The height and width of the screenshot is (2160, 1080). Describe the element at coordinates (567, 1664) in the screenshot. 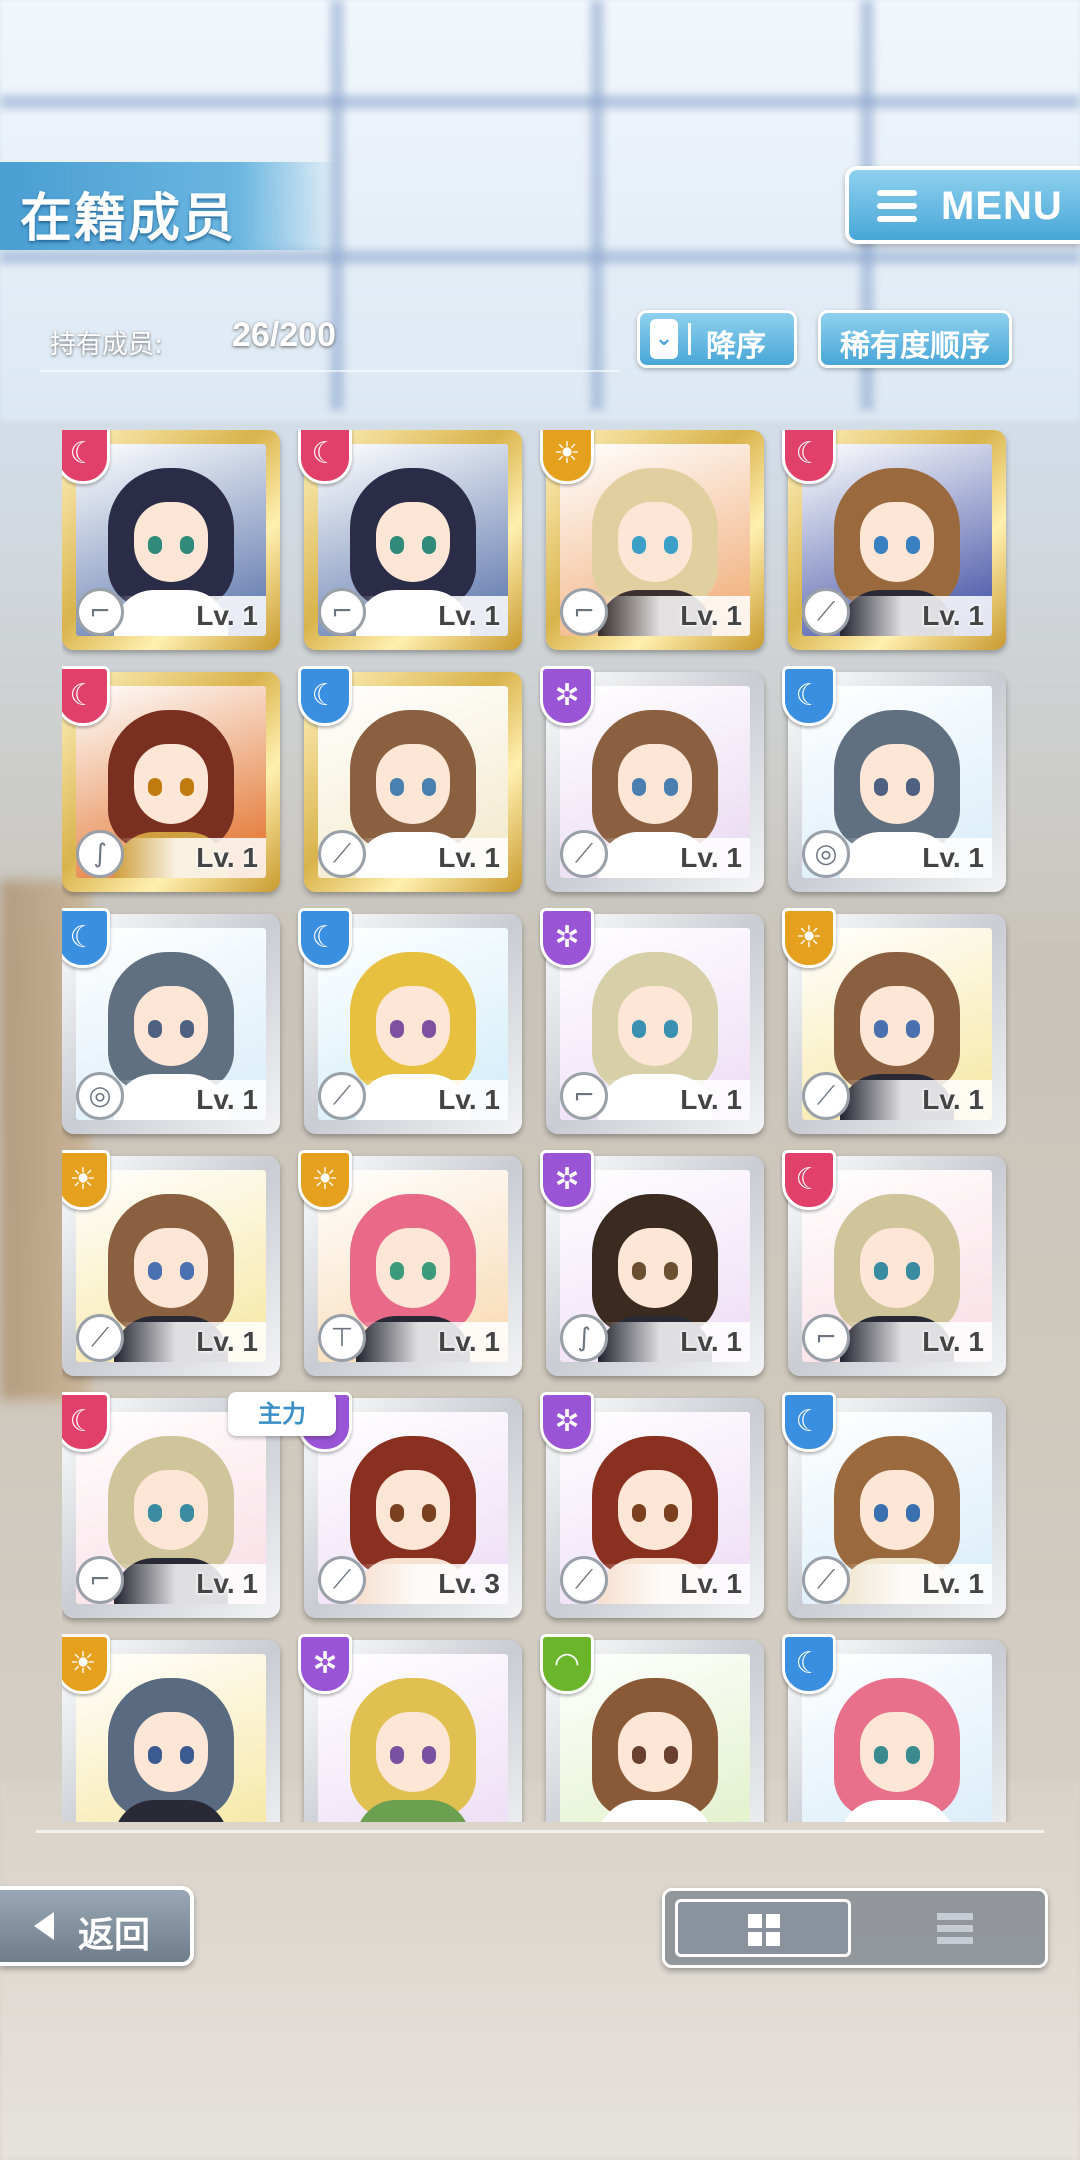

I see `attribute-green-icon: ◠` at that location.